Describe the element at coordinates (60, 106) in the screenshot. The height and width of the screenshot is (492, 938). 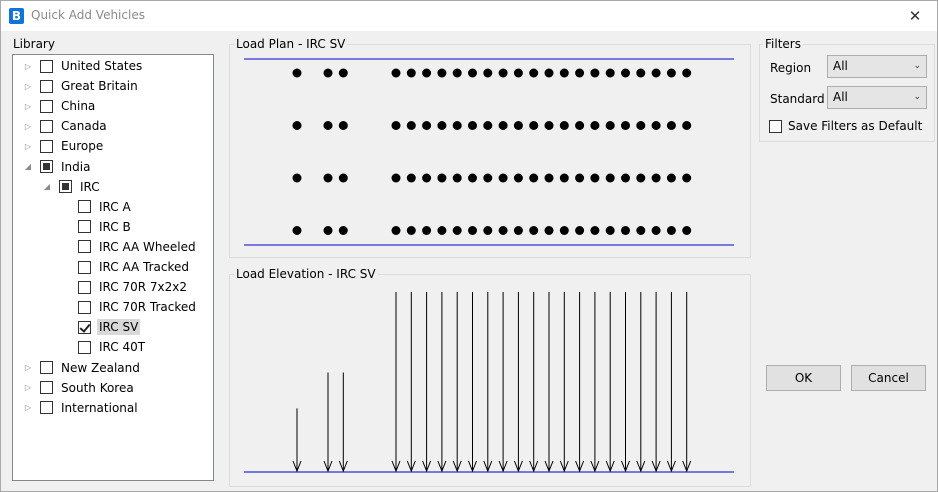
I see `tree-item: ▷ China` at that location.